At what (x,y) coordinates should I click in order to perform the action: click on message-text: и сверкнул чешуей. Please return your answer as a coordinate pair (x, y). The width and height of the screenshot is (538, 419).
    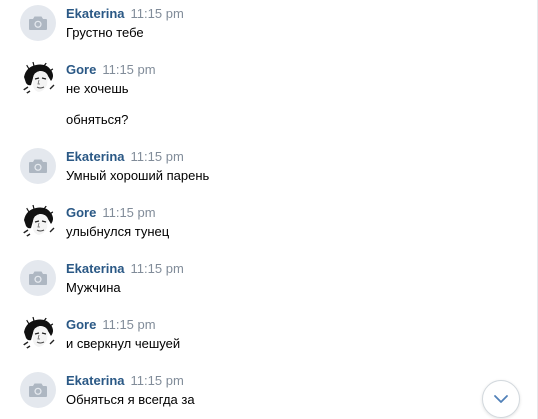
    Looking at the image, I should click on (123, 343).